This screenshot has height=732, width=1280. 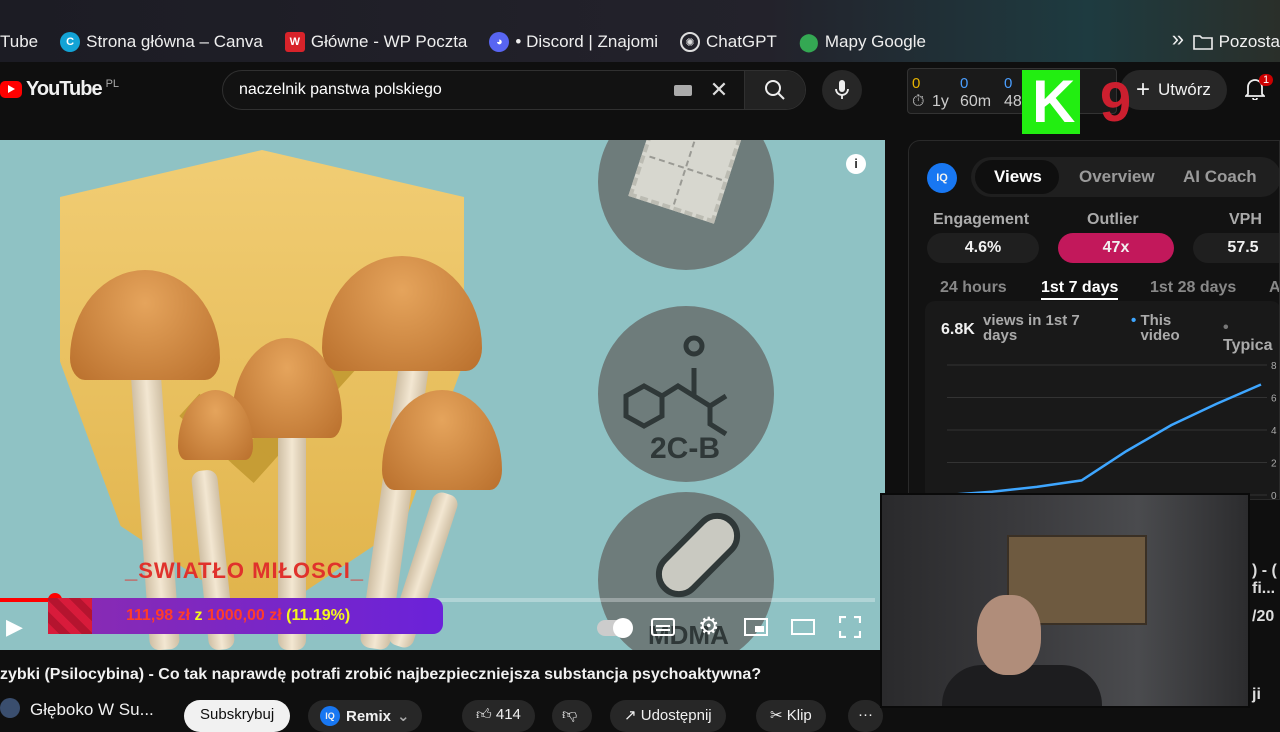 I want to click on stat-time: 1y, so click(x=940, y=101).